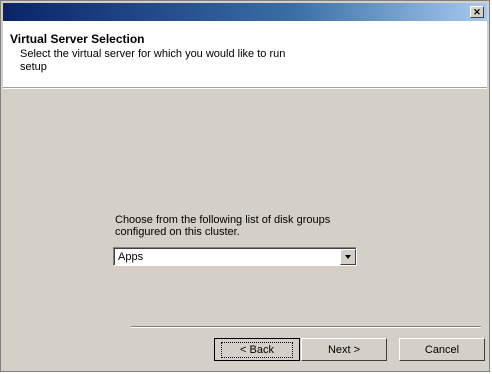  I want to click on dropdown-button, so click(348, 257).